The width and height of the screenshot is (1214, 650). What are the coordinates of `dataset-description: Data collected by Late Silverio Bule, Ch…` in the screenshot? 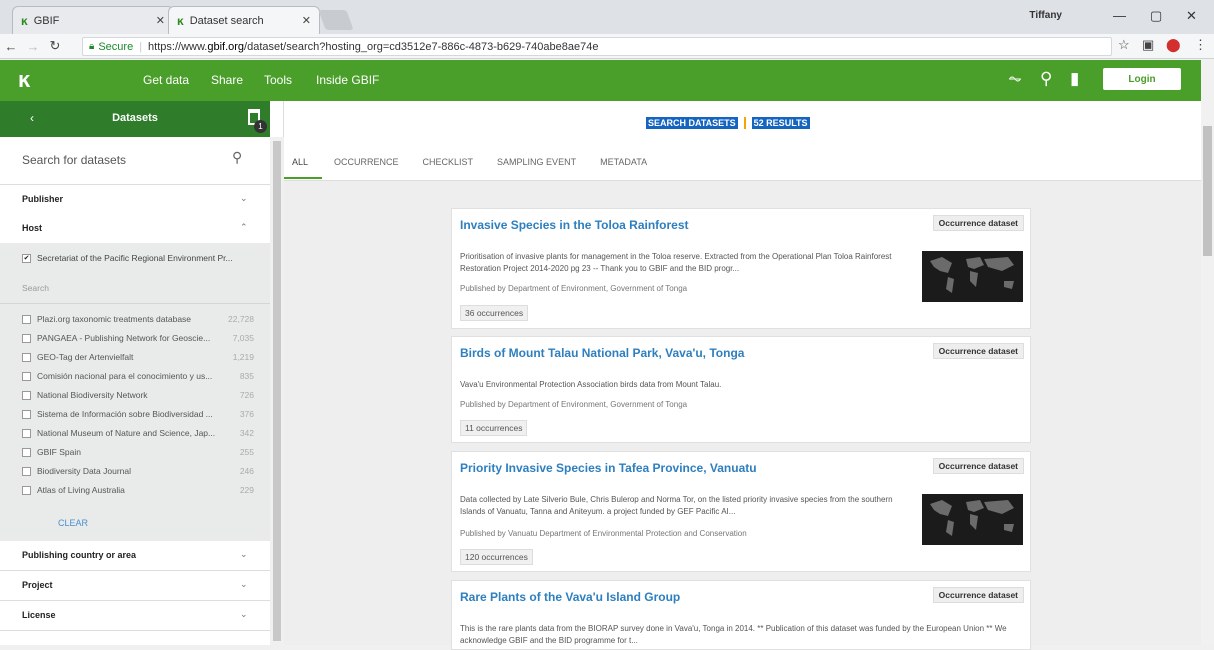 It's located at (676, 505).